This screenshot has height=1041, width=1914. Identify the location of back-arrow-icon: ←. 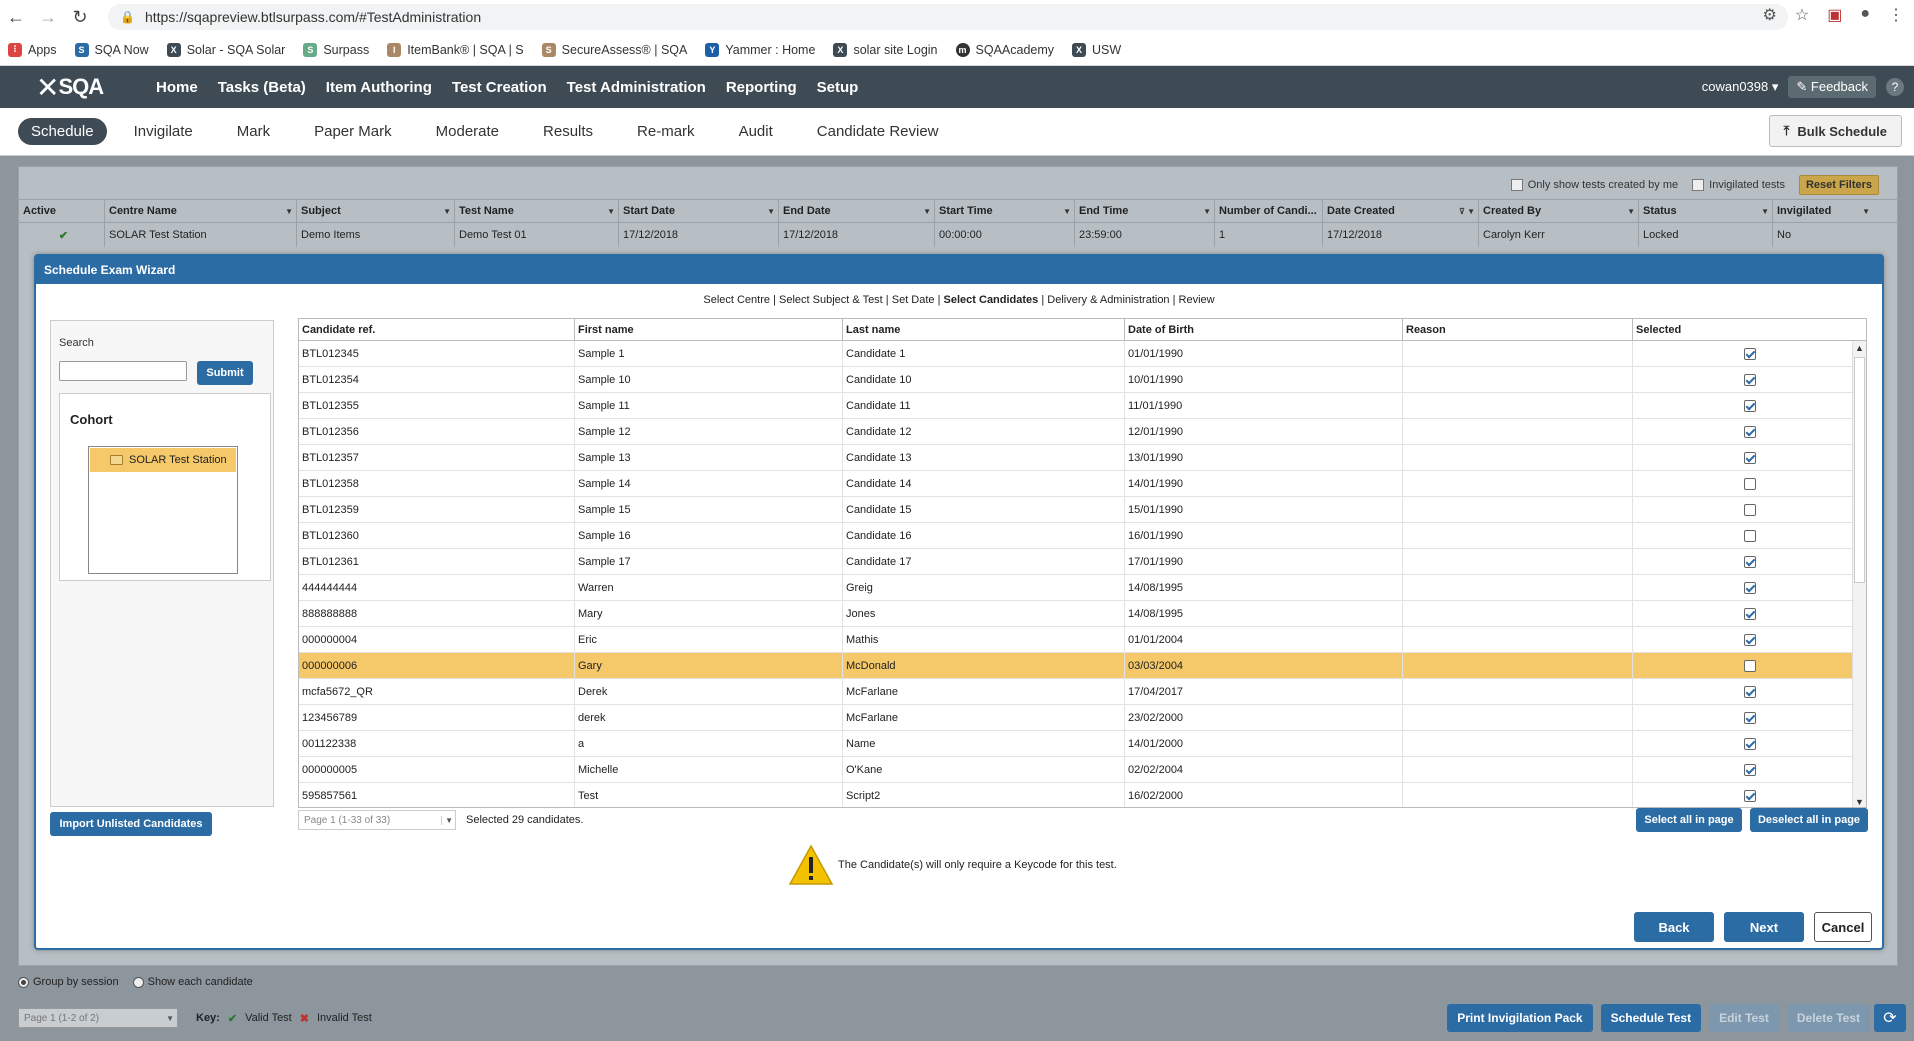
(16, 17).